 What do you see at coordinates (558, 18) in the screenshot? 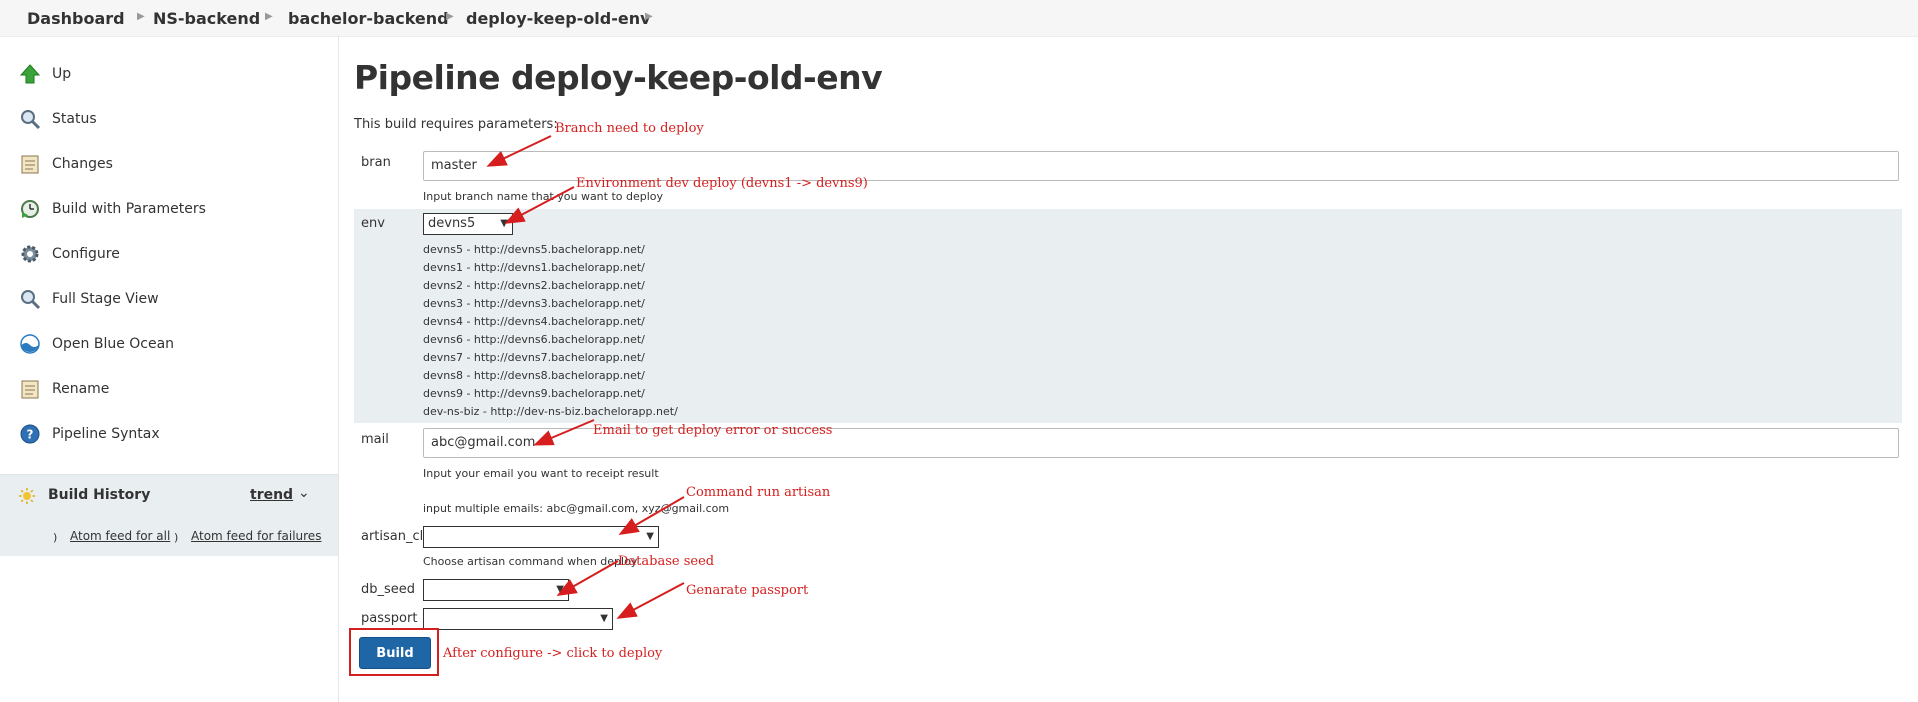
I see `breadcrumb-deploy-keep-old-env: deploy-keep-old-env` at bounding box center [558, 18].